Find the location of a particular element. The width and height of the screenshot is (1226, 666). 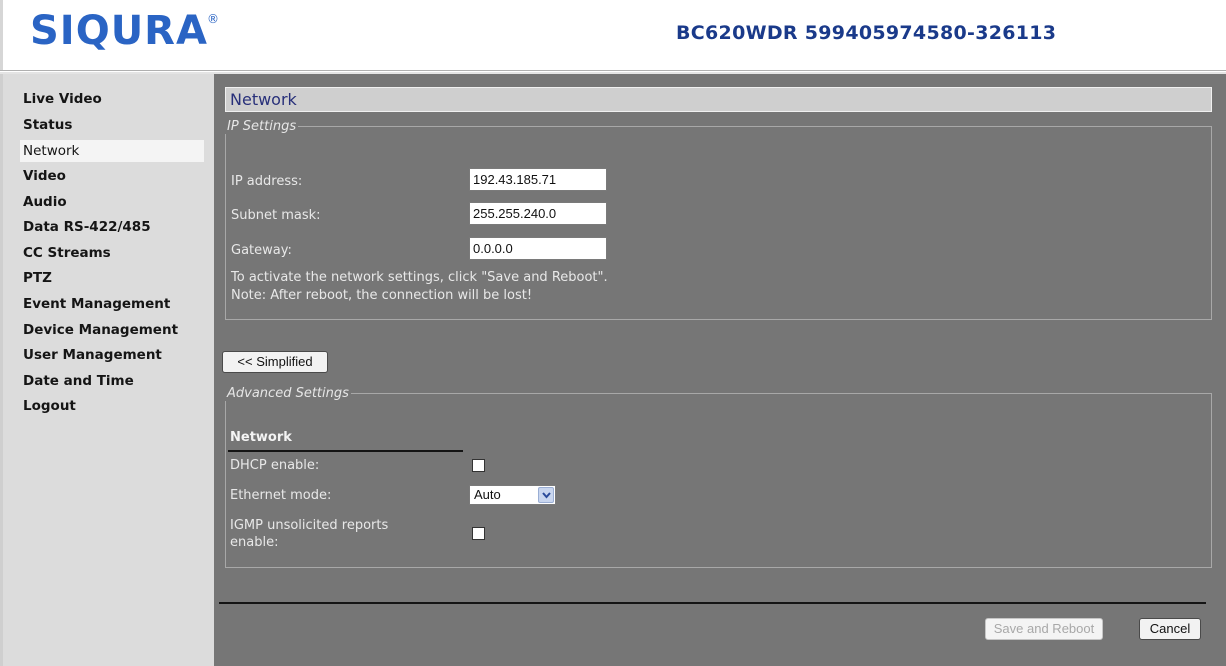

igmp-label-line2: enable: is located at coordinates (254, 542).